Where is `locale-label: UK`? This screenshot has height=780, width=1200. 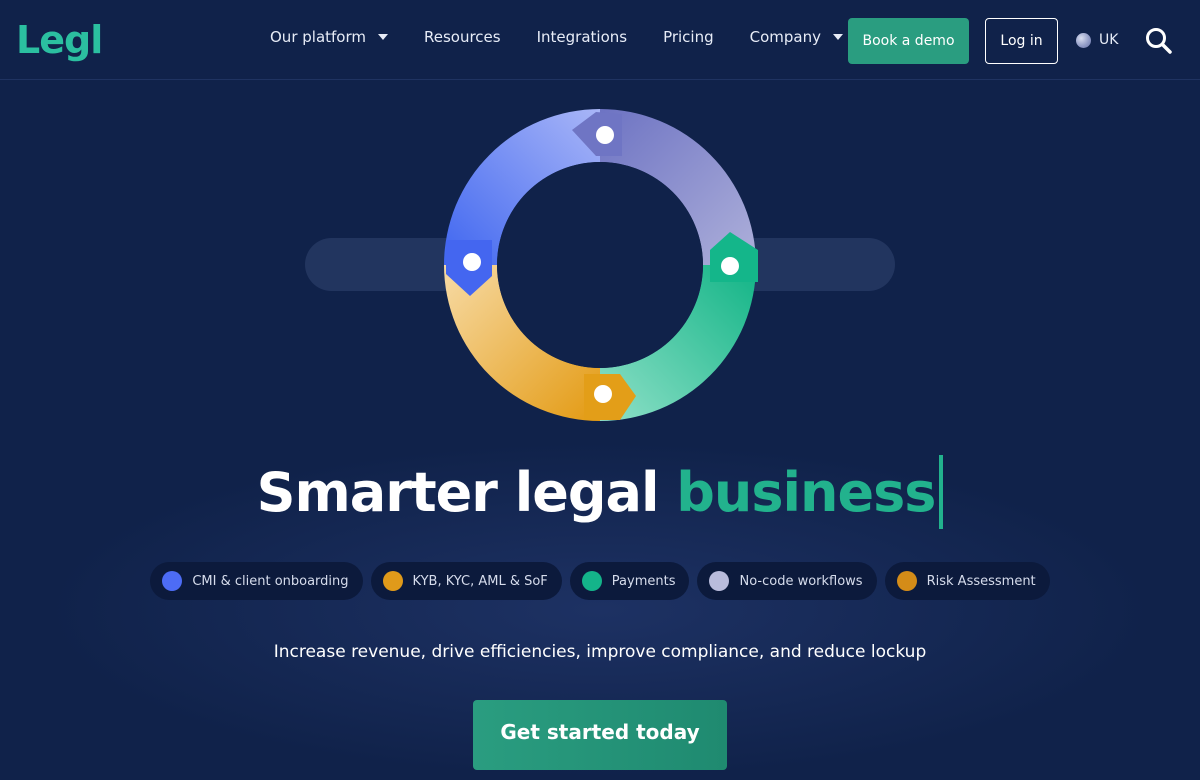 locale-label: UK is located at coordinates (1109, 40).